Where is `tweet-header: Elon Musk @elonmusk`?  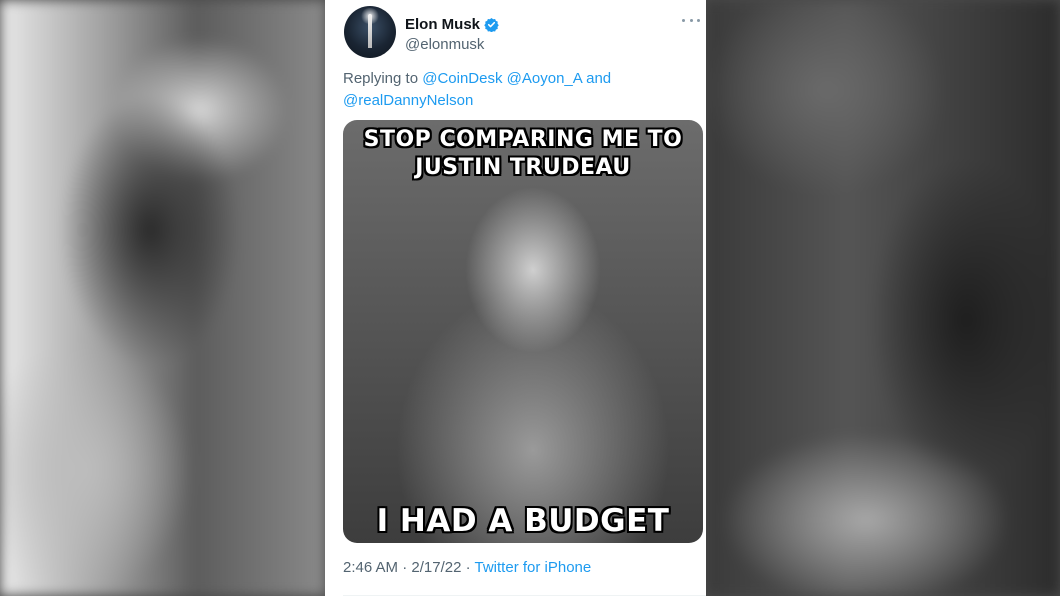
tweet-header: Elon Musk @elonmusk is located at coordinates (524, 34).